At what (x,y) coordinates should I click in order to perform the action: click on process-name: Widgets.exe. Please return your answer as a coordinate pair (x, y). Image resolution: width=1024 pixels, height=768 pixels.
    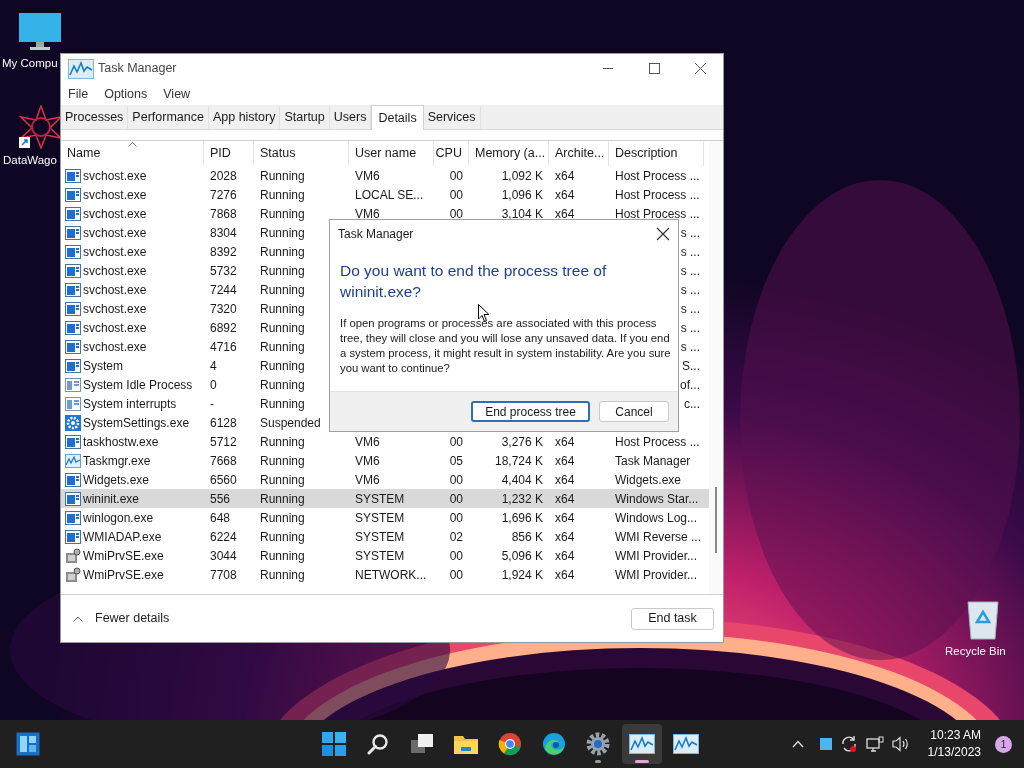
    Looking at the image, I should click on (116, 480).